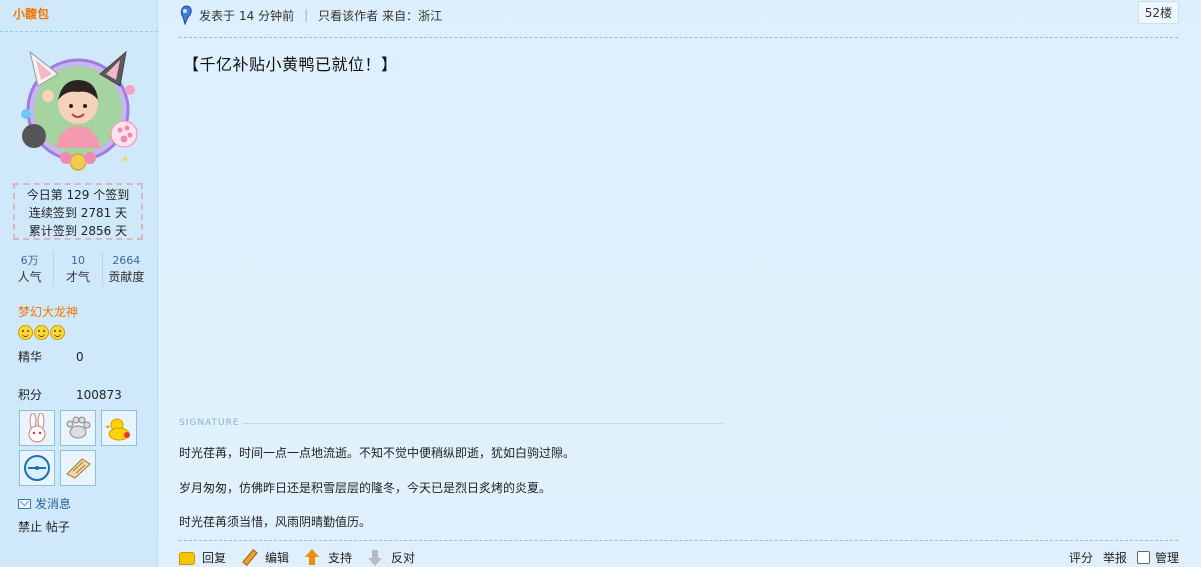 Image resolution: width=1201 pixels, height=567 pixels. I want to click on post-text: 【千亿补贴小黄鸭已就位！】, so click(290, 64).